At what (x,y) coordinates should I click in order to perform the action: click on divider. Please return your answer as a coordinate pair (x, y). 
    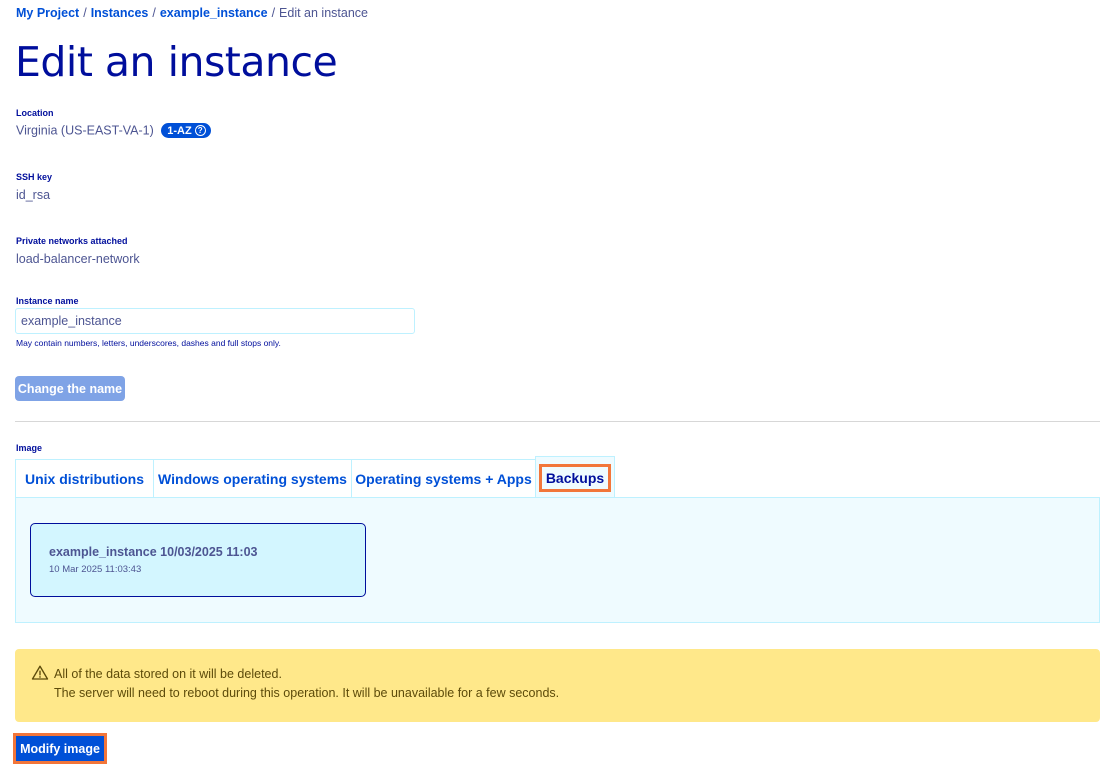
    Looking at the image, I should click on (557, 421).